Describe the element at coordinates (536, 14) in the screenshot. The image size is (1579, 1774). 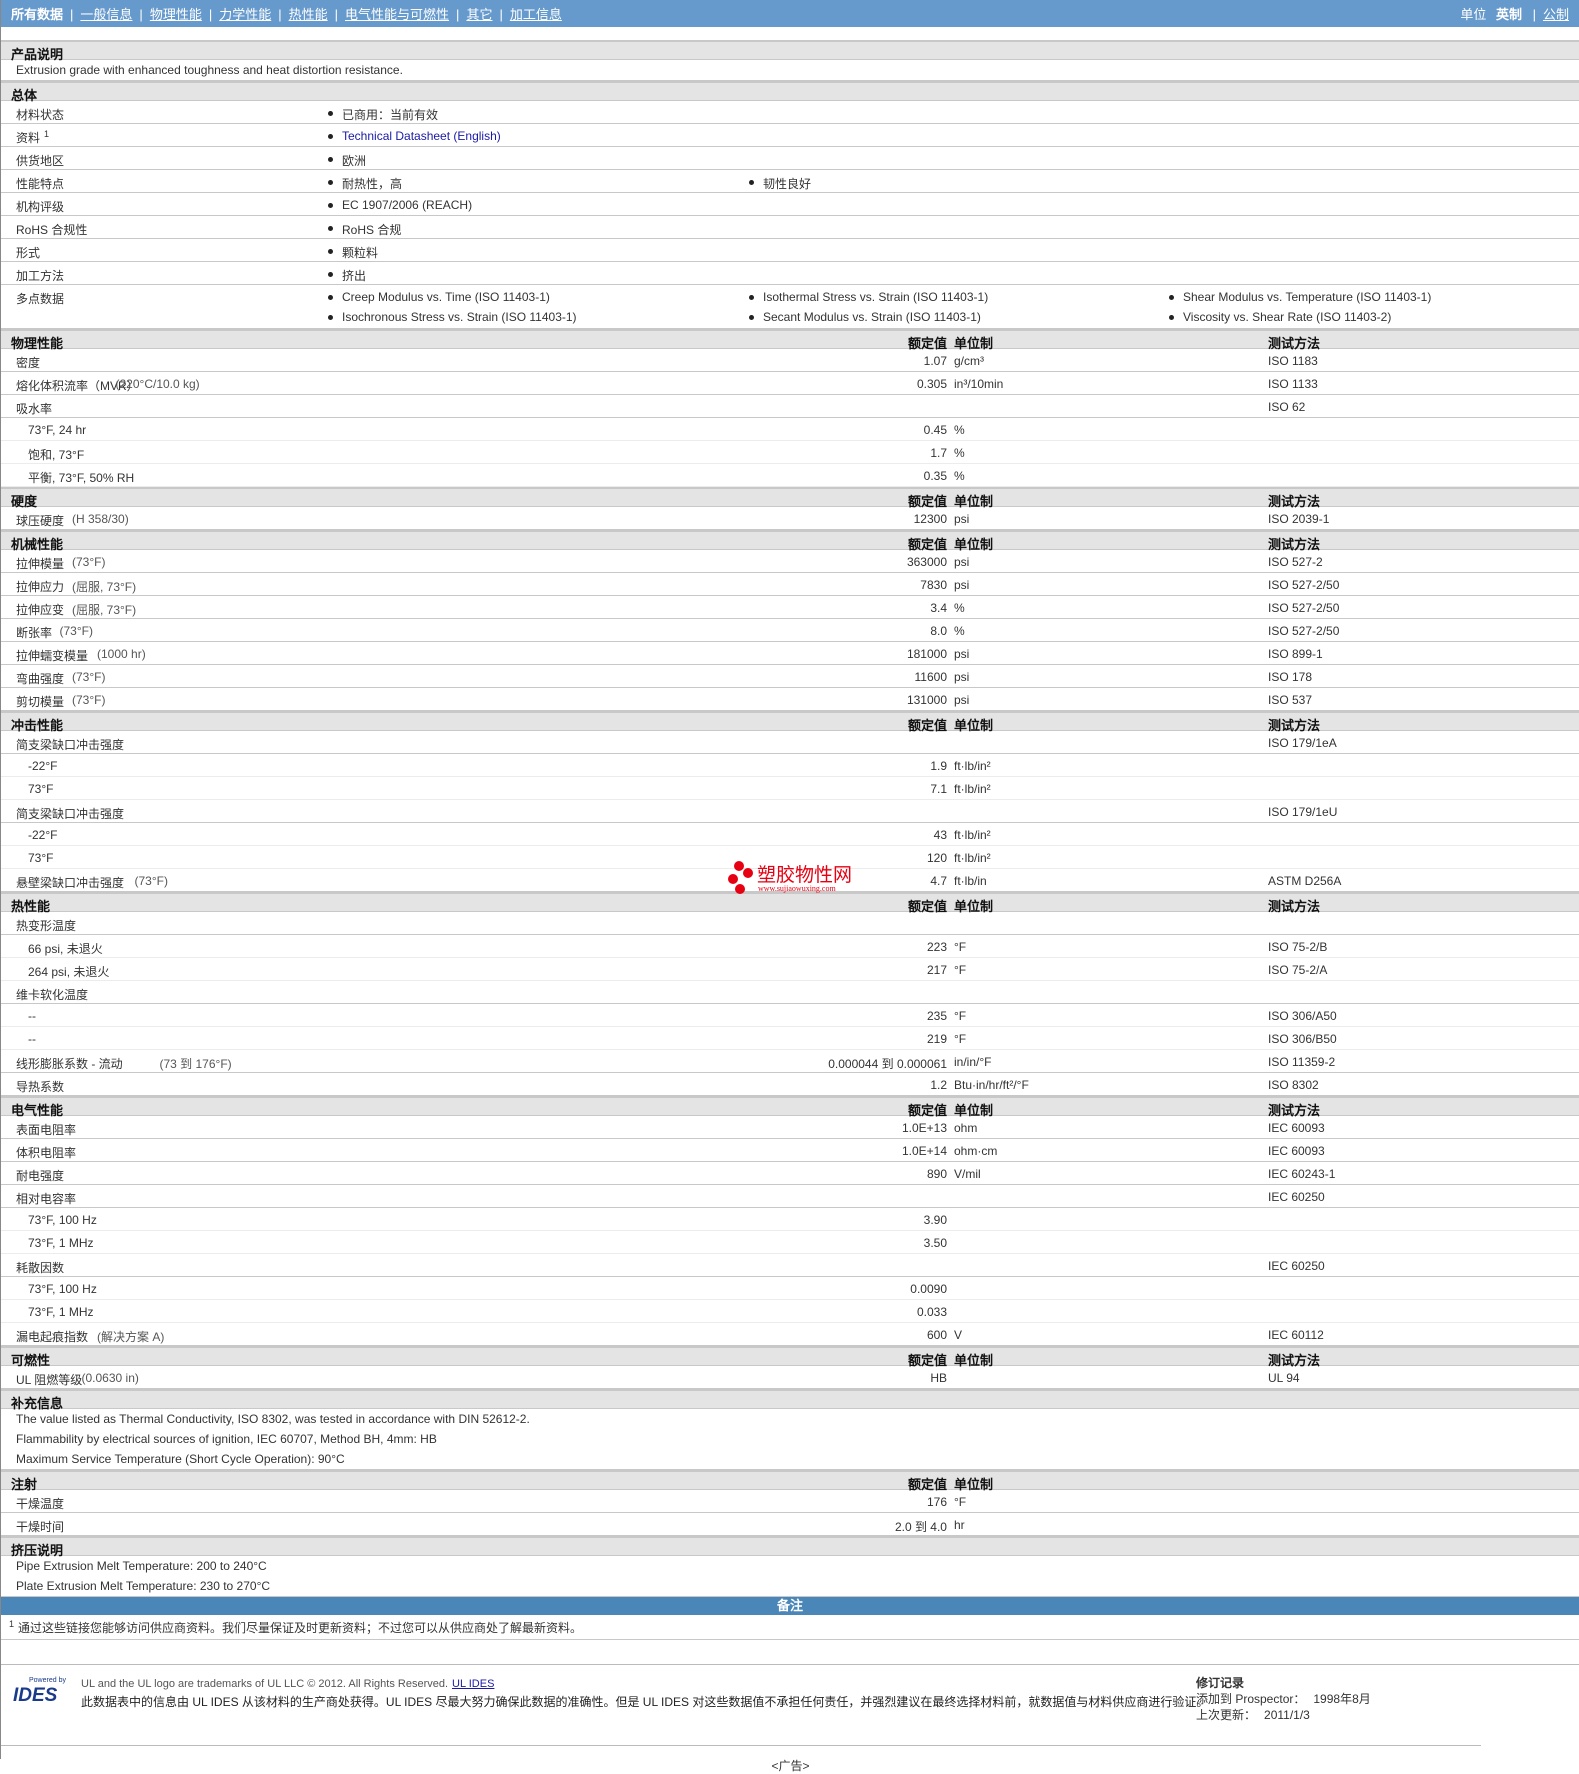
I see `nav-item-7: 加工信息` at that location.